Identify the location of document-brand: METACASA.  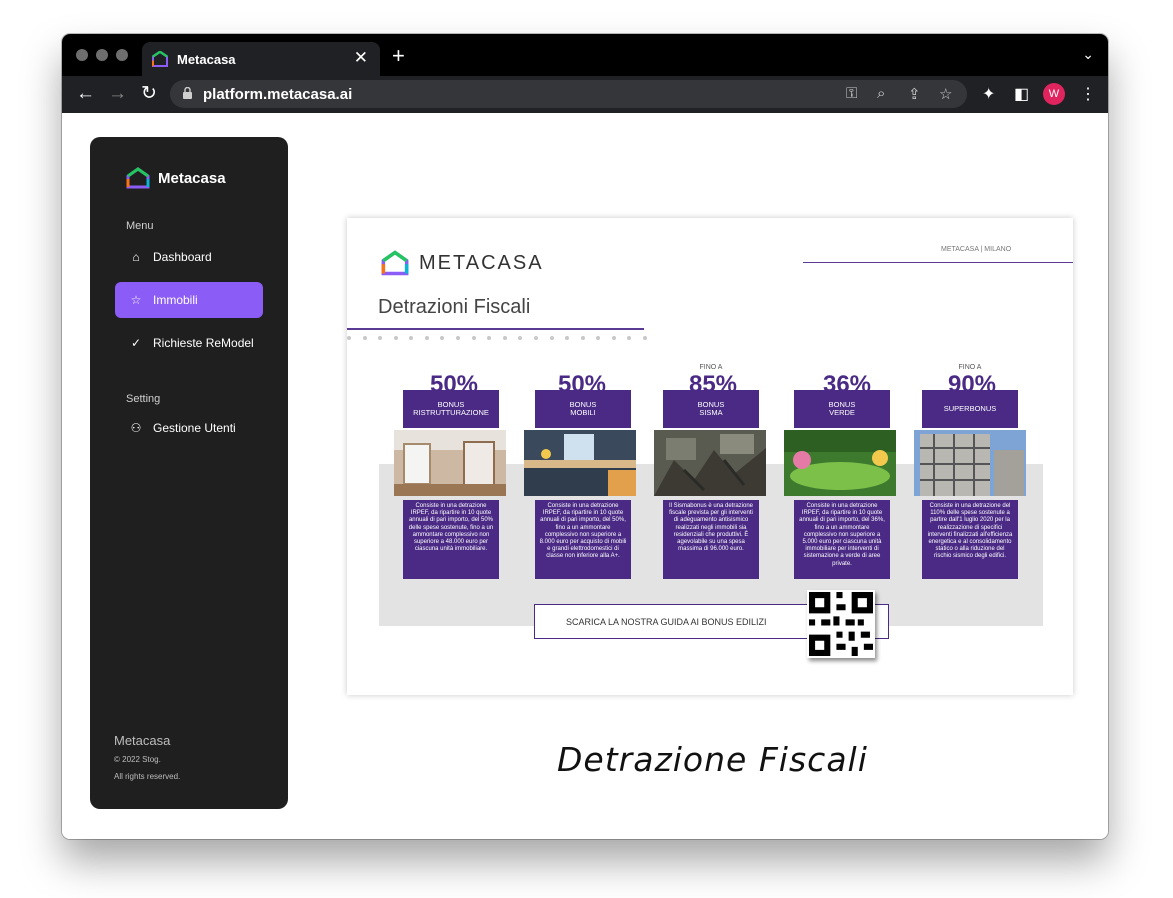
(462, 263).